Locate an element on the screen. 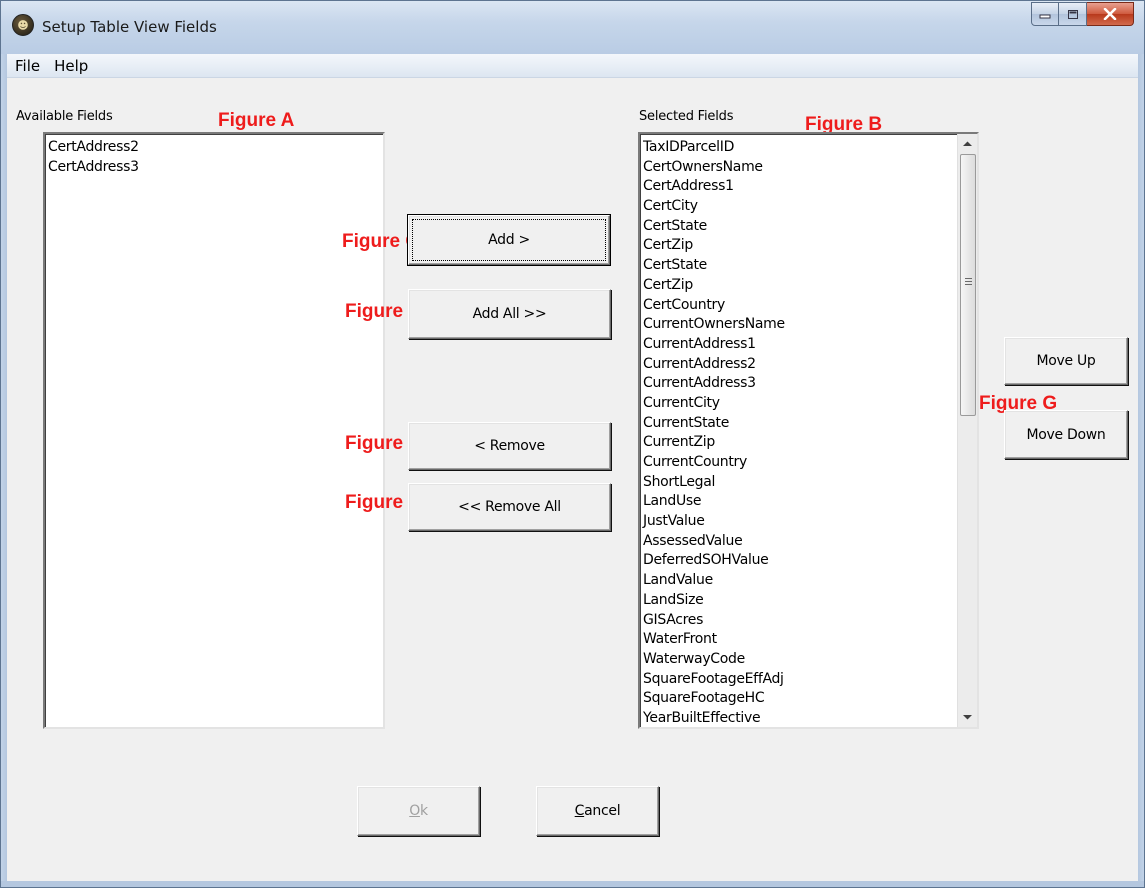  list-item: DeferredSOHValue is located at coordinates (799, 561).